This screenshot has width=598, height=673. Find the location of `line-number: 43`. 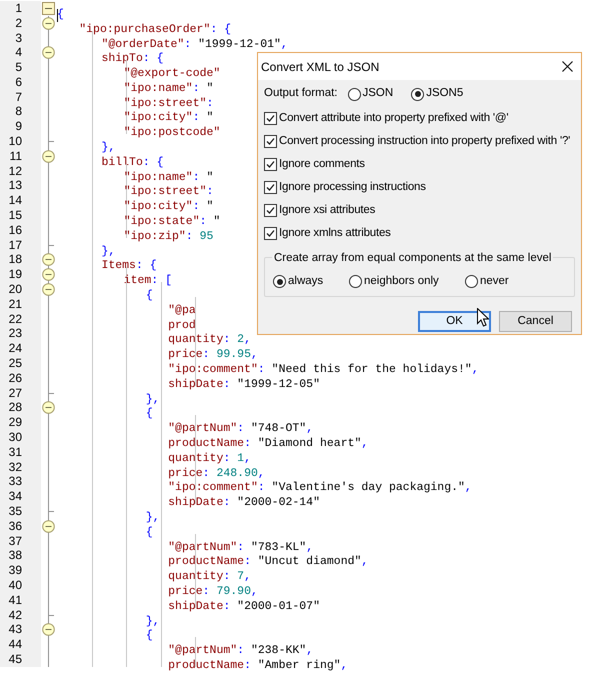

line-number: 43 is located at coordinates (15, 629).